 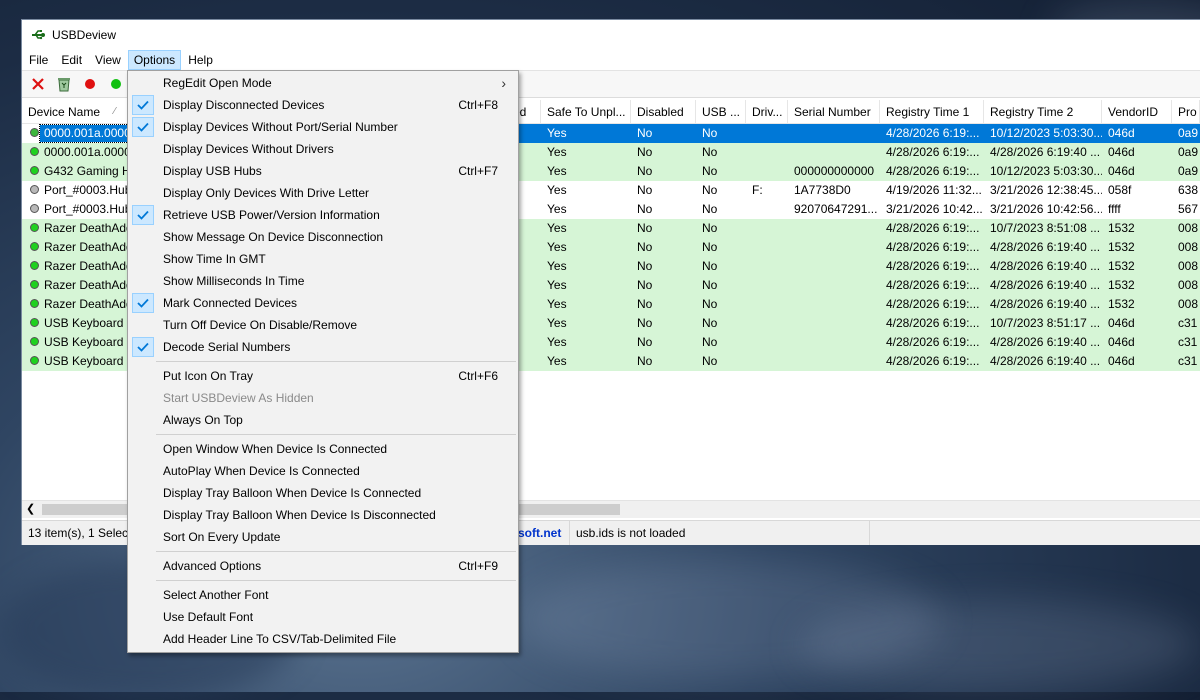 I want to click on column-header-label: Disabled, so click(x=660, y=111).